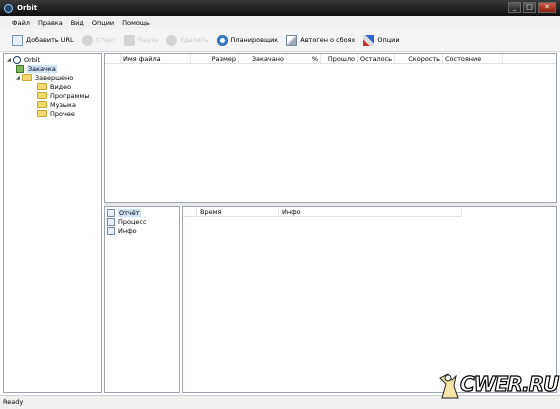  I want to click on start-icon, so click(87, 40).